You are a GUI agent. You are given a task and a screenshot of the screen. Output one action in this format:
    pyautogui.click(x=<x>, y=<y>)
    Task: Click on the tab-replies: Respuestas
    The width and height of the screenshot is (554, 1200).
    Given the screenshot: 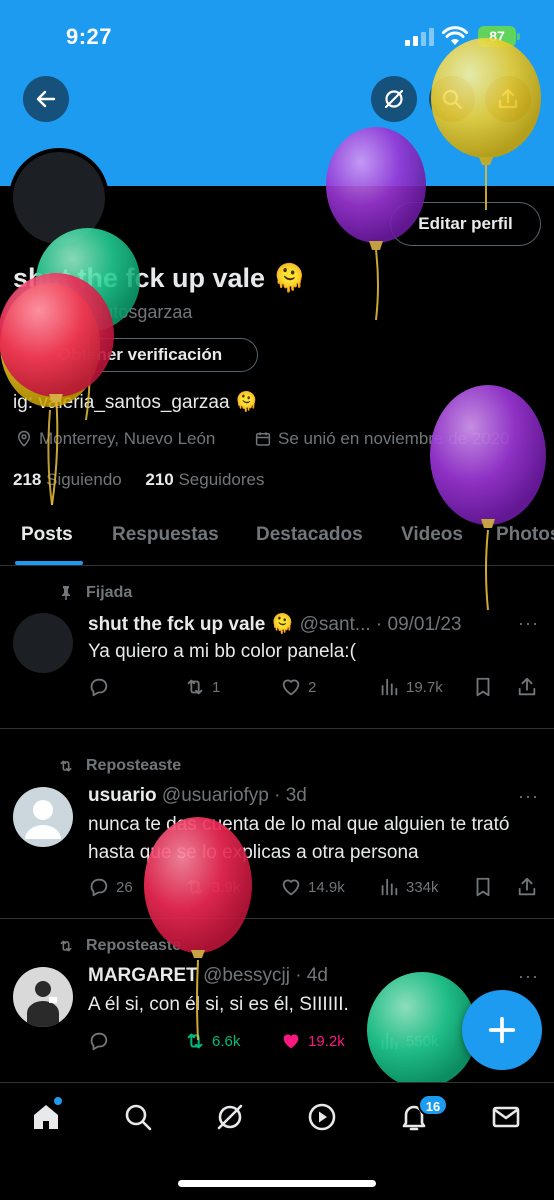 What is the action you would take?
    pyautogui.click(x=165, y=535)
    